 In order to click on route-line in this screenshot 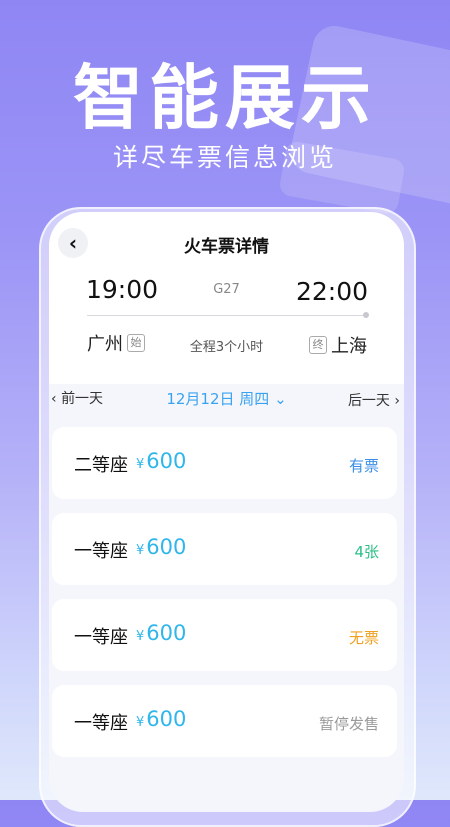, I will do `click(227, 315)`.